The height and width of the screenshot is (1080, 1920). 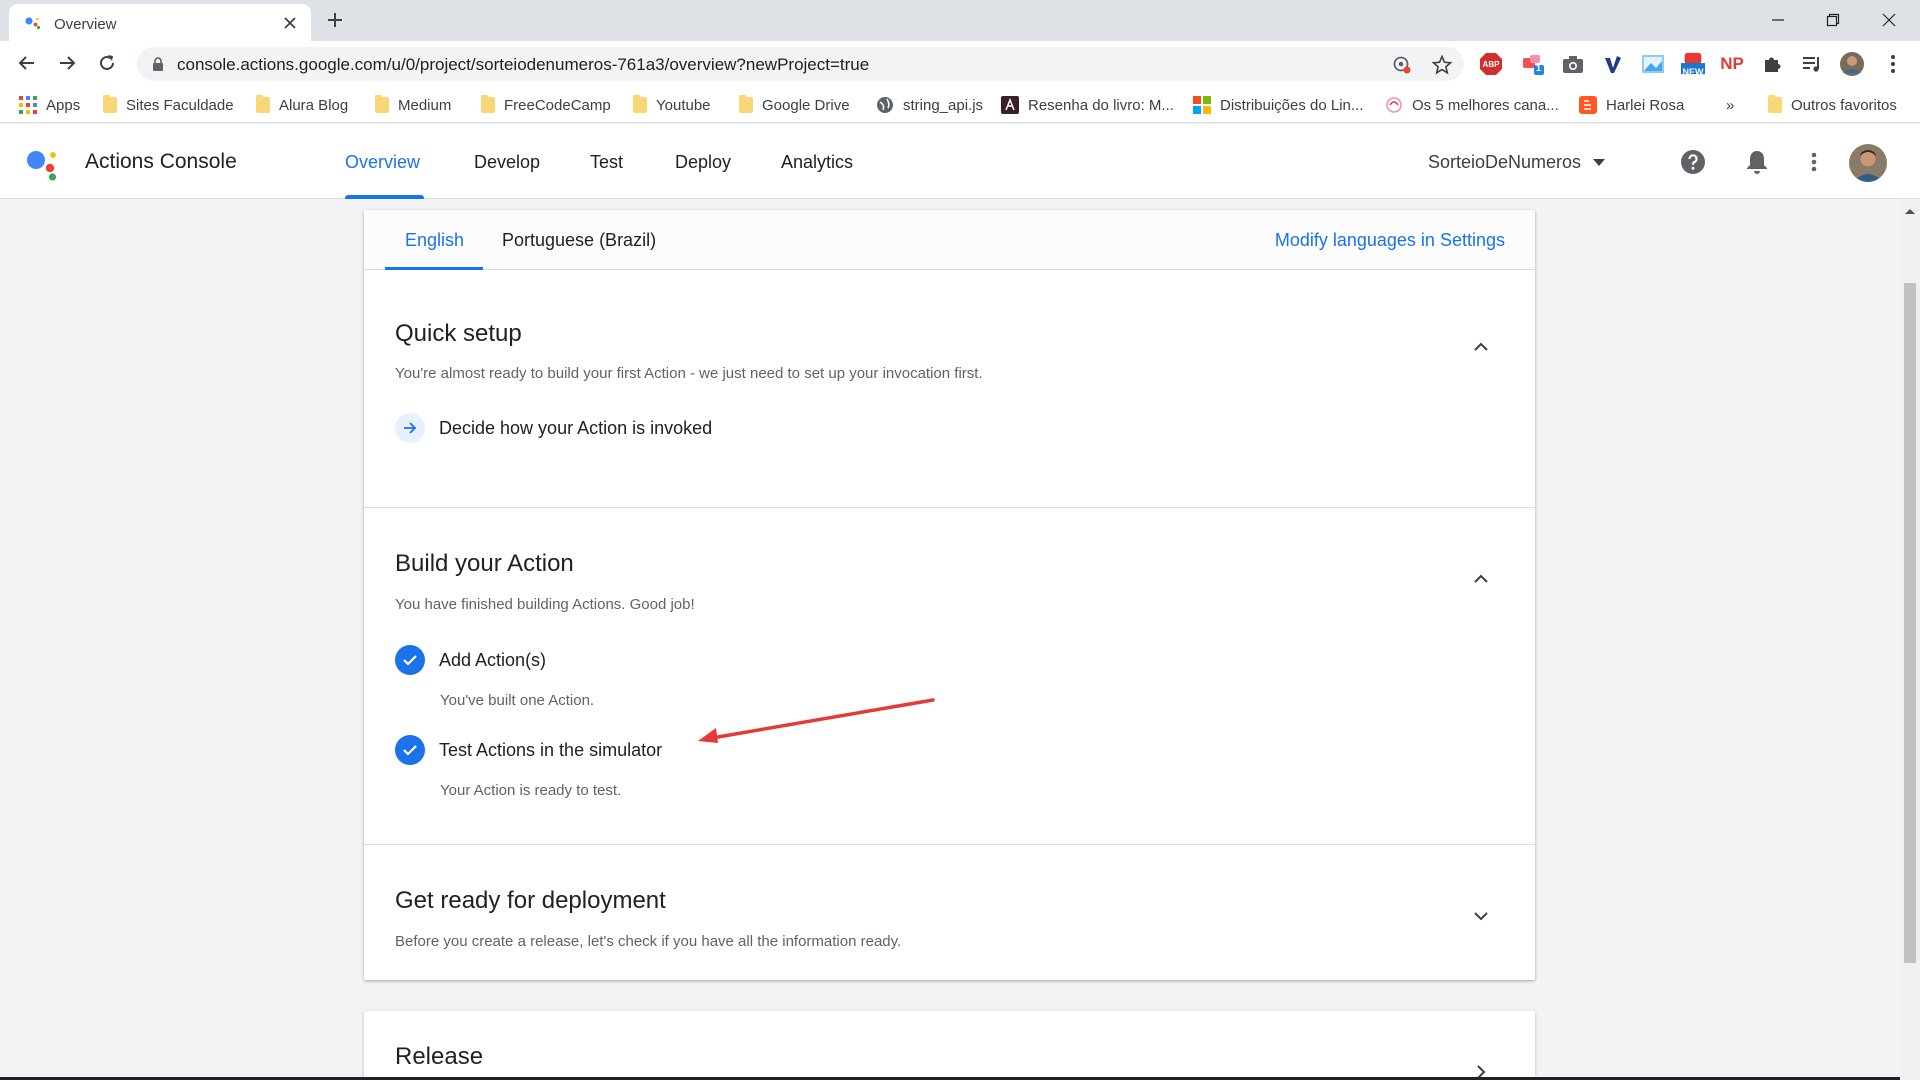 I want to click on step-description: Your Action is ready to test., so click(x=531, y=790).